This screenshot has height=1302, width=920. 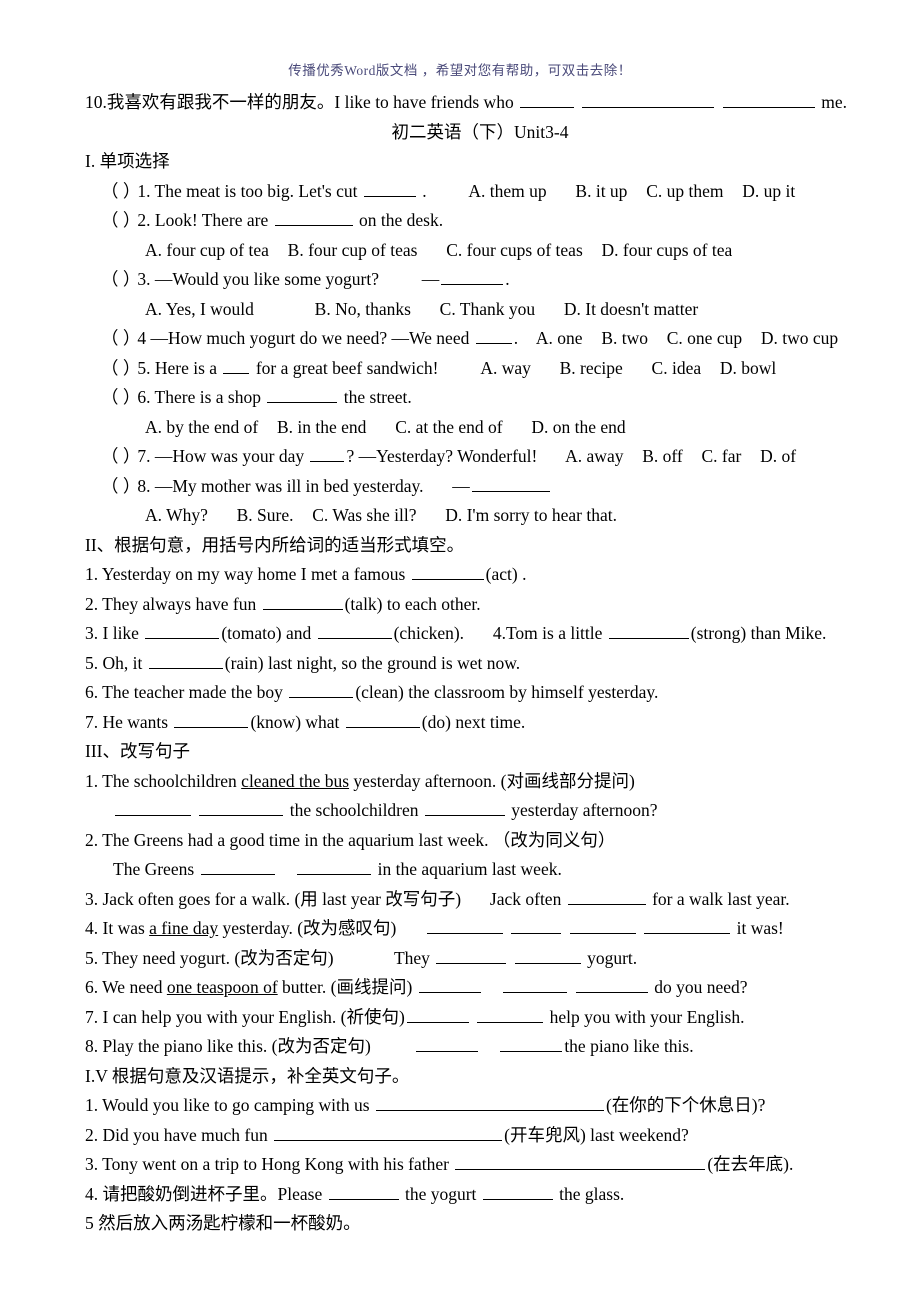 What do you see at coordinates (442, 456) in the screenshot?
I see `question-stem-end: ? —Yesterday? Wonderful!` at bounding box center [442, 456].